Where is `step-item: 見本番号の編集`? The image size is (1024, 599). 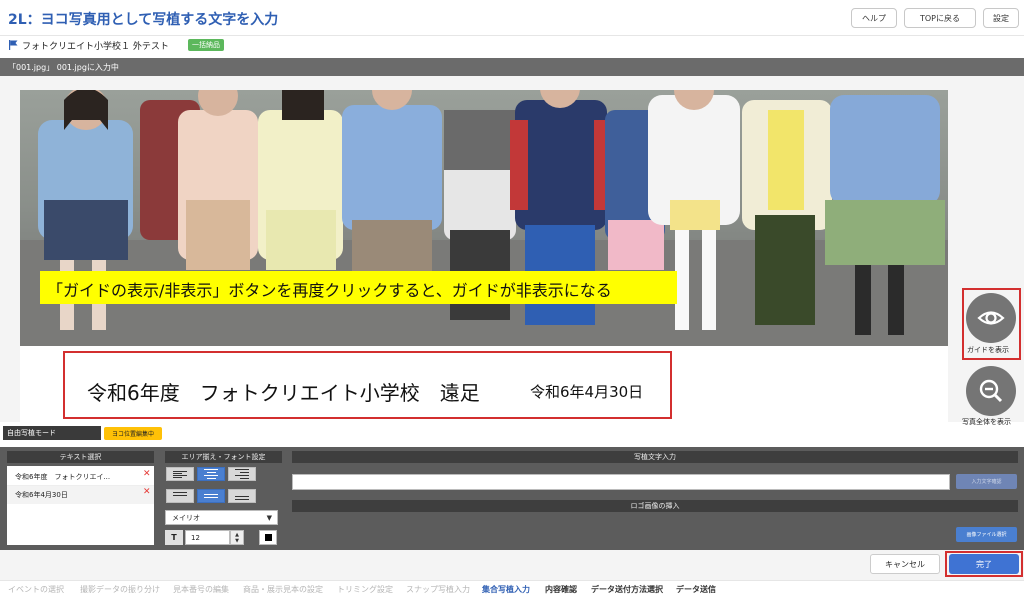 step-item: 見本番号の編集 is located at coordinates (201, 589).